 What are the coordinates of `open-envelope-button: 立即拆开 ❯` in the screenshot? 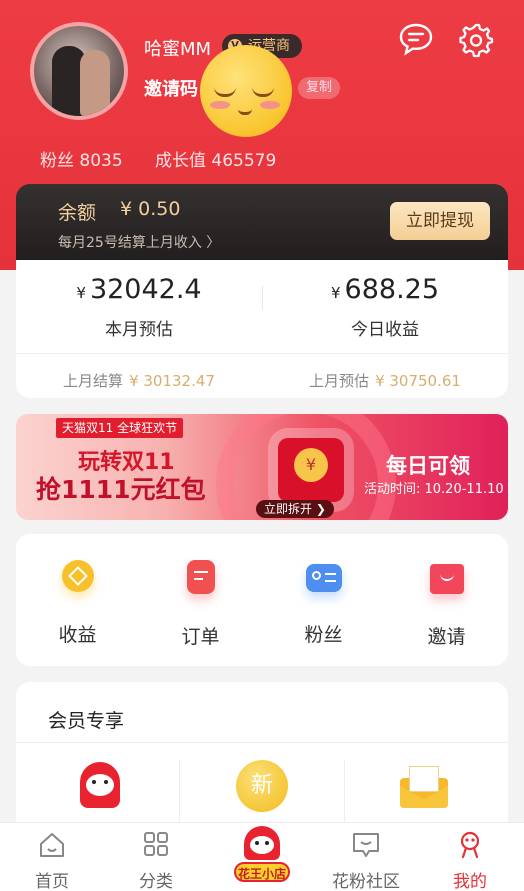 It's located at (295, 509).